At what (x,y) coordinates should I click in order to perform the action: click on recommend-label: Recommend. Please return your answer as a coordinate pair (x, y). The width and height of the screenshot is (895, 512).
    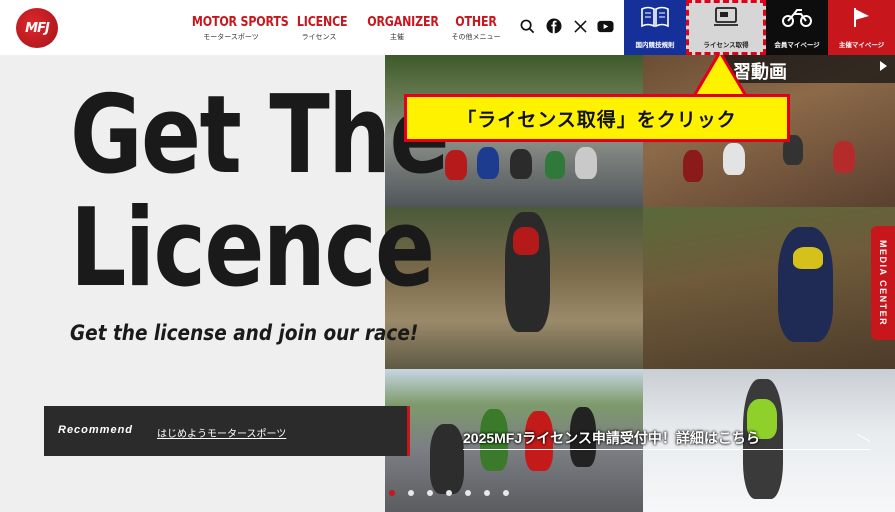
    Looking at the image, I should click on (96, 430).